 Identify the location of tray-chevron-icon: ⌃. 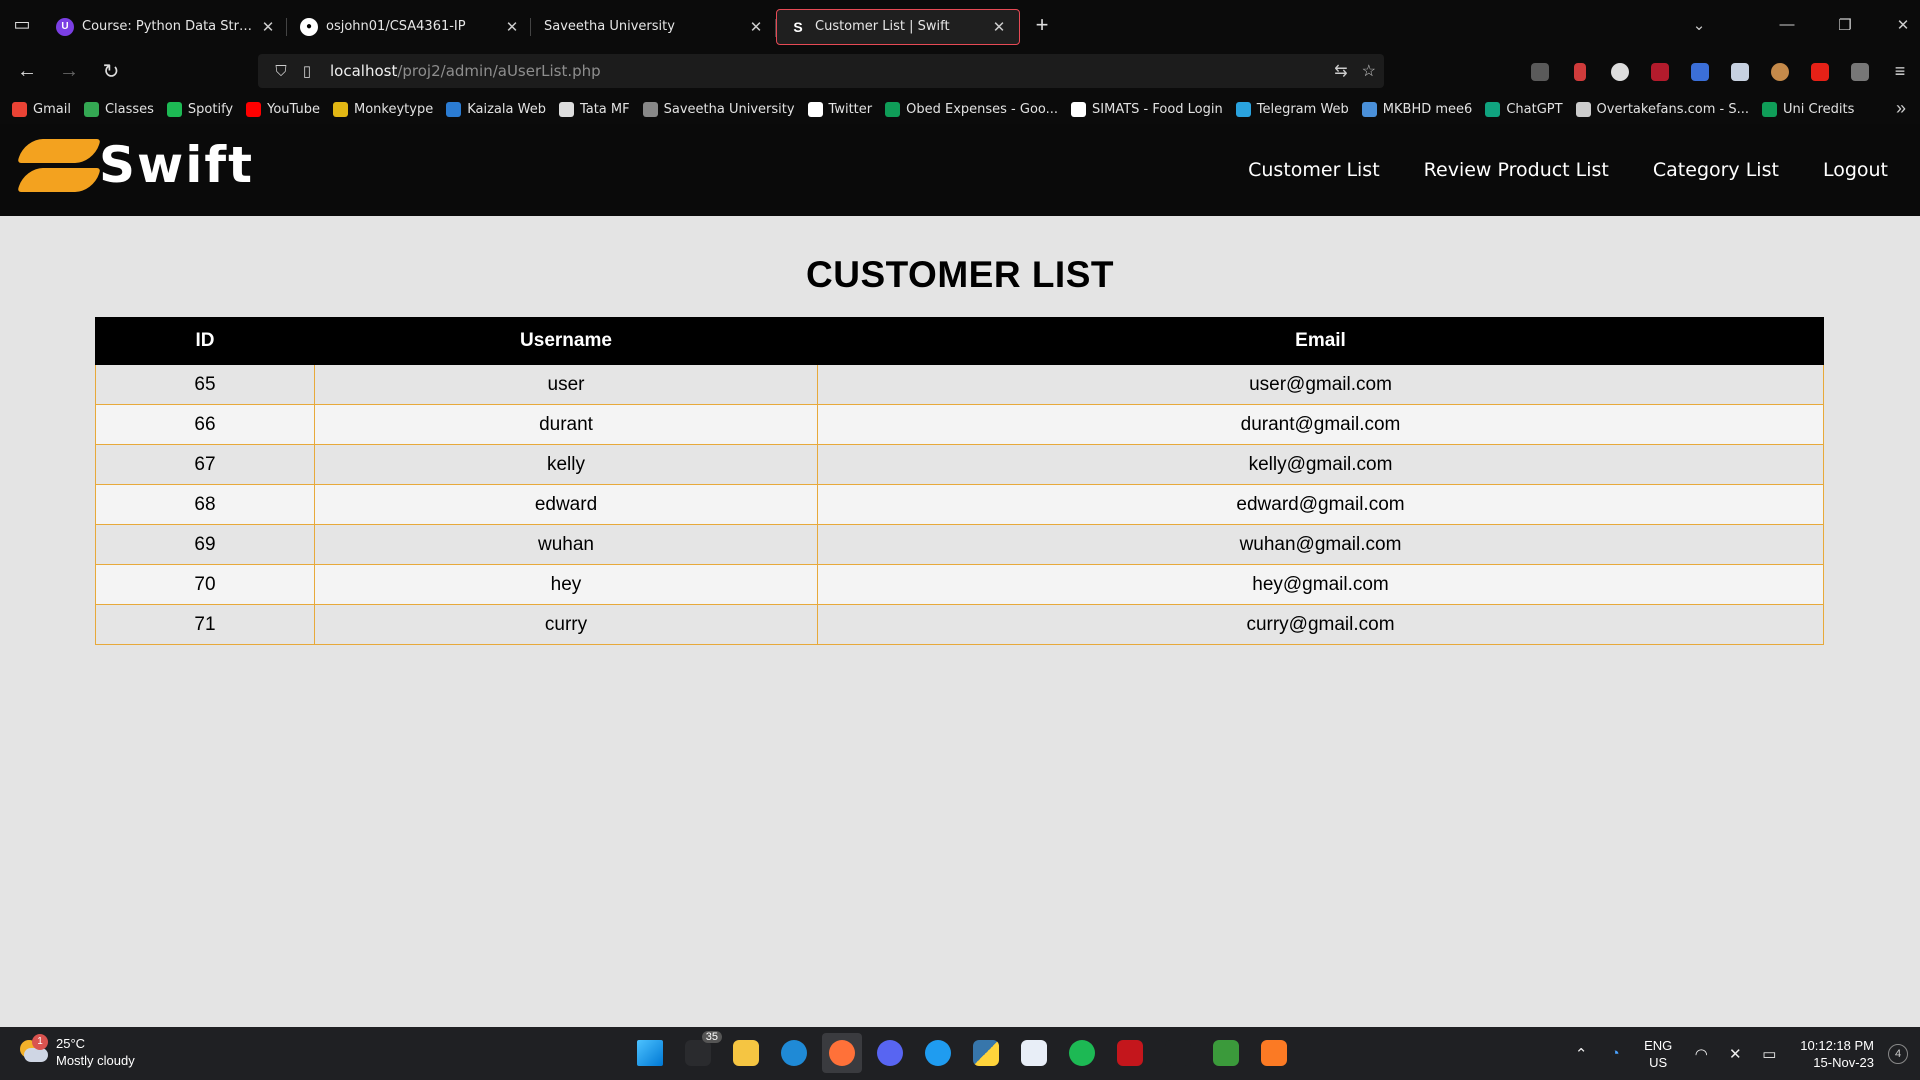
(1581, 1054).